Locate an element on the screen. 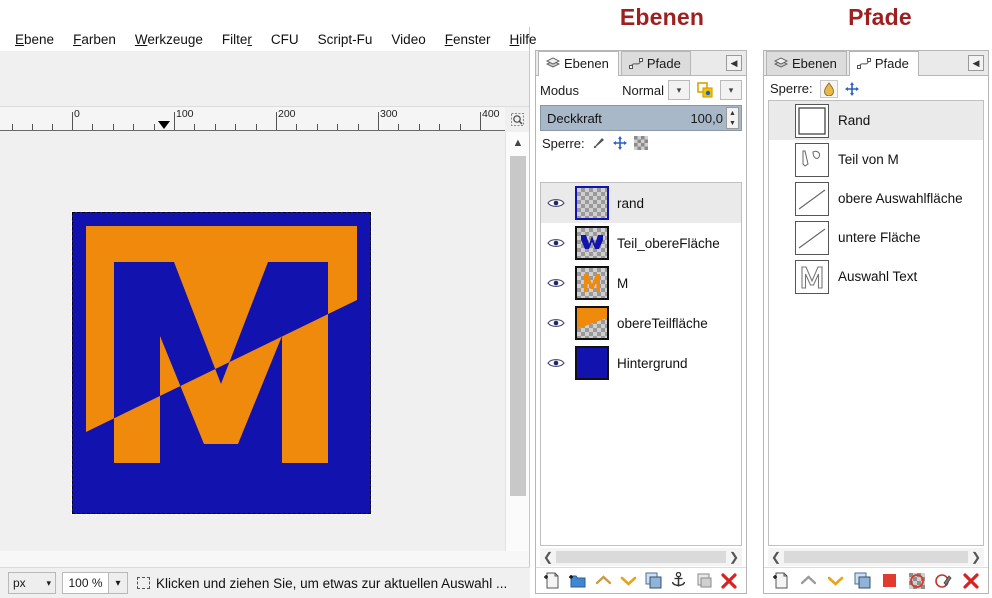 This screenshot has height=598, width=992. selection-to-path-button is located at coordinates (917, 581).